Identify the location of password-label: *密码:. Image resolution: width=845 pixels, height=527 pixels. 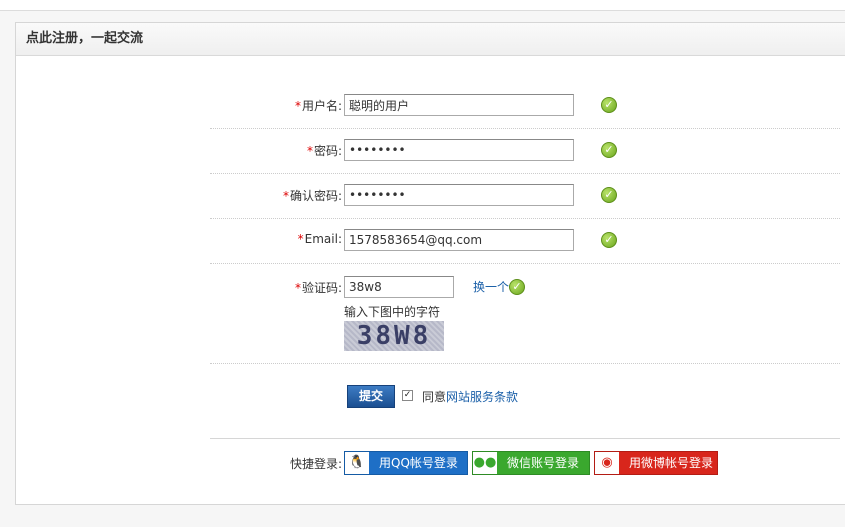
(324, 151).